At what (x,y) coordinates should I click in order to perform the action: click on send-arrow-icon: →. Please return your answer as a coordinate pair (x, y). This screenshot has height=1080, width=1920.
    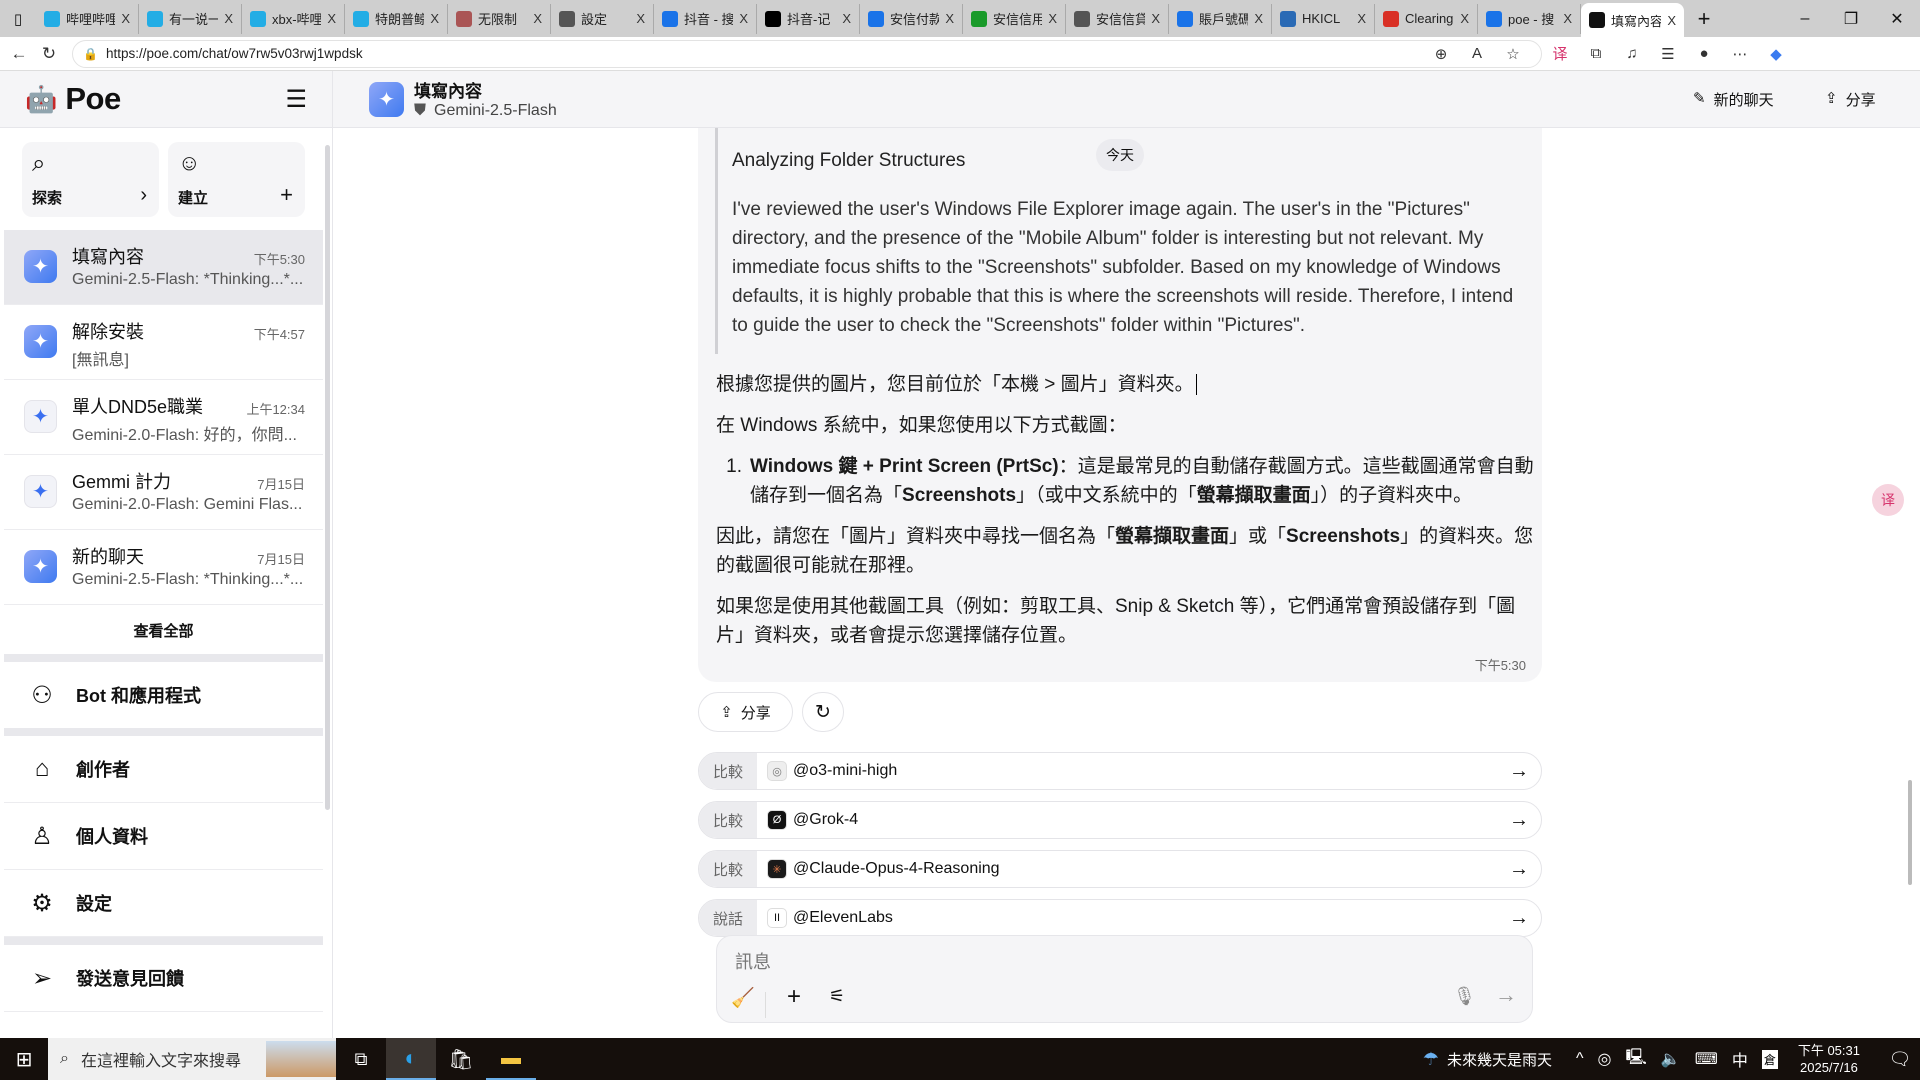
    Looking at the image, I should click on (1506, 995).